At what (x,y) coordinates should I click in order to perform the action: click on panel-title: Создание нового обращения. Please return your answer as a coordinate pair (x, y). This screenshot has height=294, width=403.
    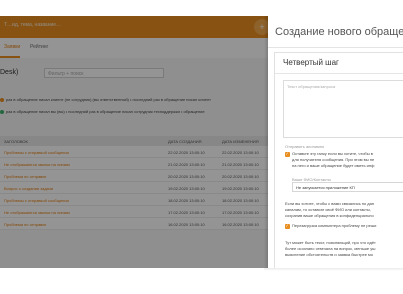
    Looking at the image, I should click on (339, 32).